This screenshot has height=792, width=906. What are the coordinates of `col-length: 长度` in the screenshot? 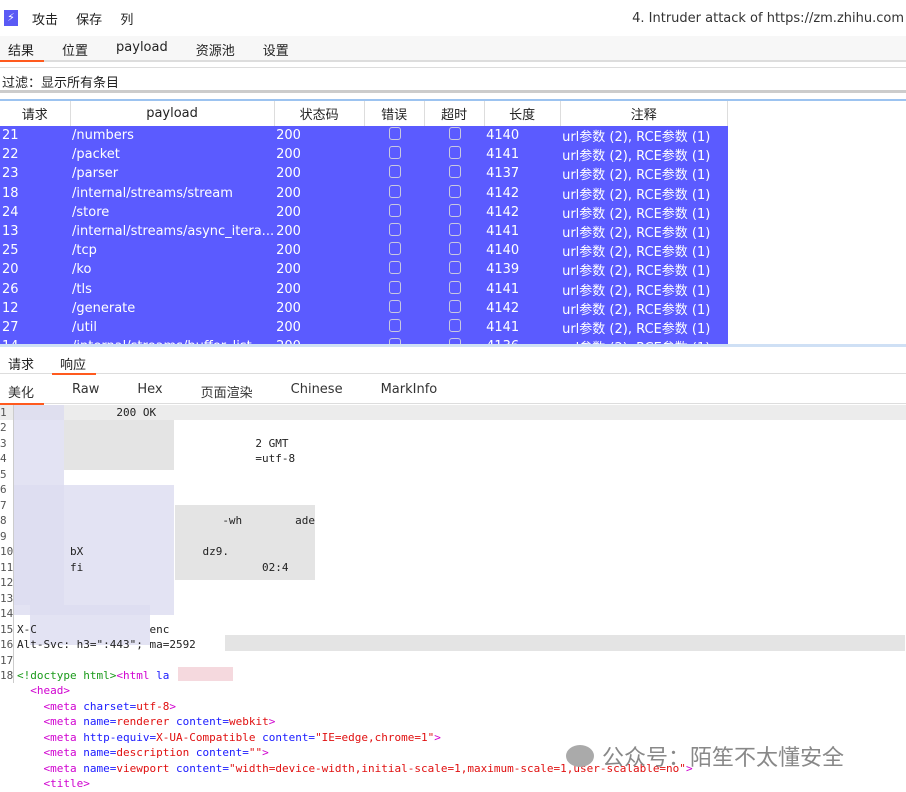 It's located at (522, 113).